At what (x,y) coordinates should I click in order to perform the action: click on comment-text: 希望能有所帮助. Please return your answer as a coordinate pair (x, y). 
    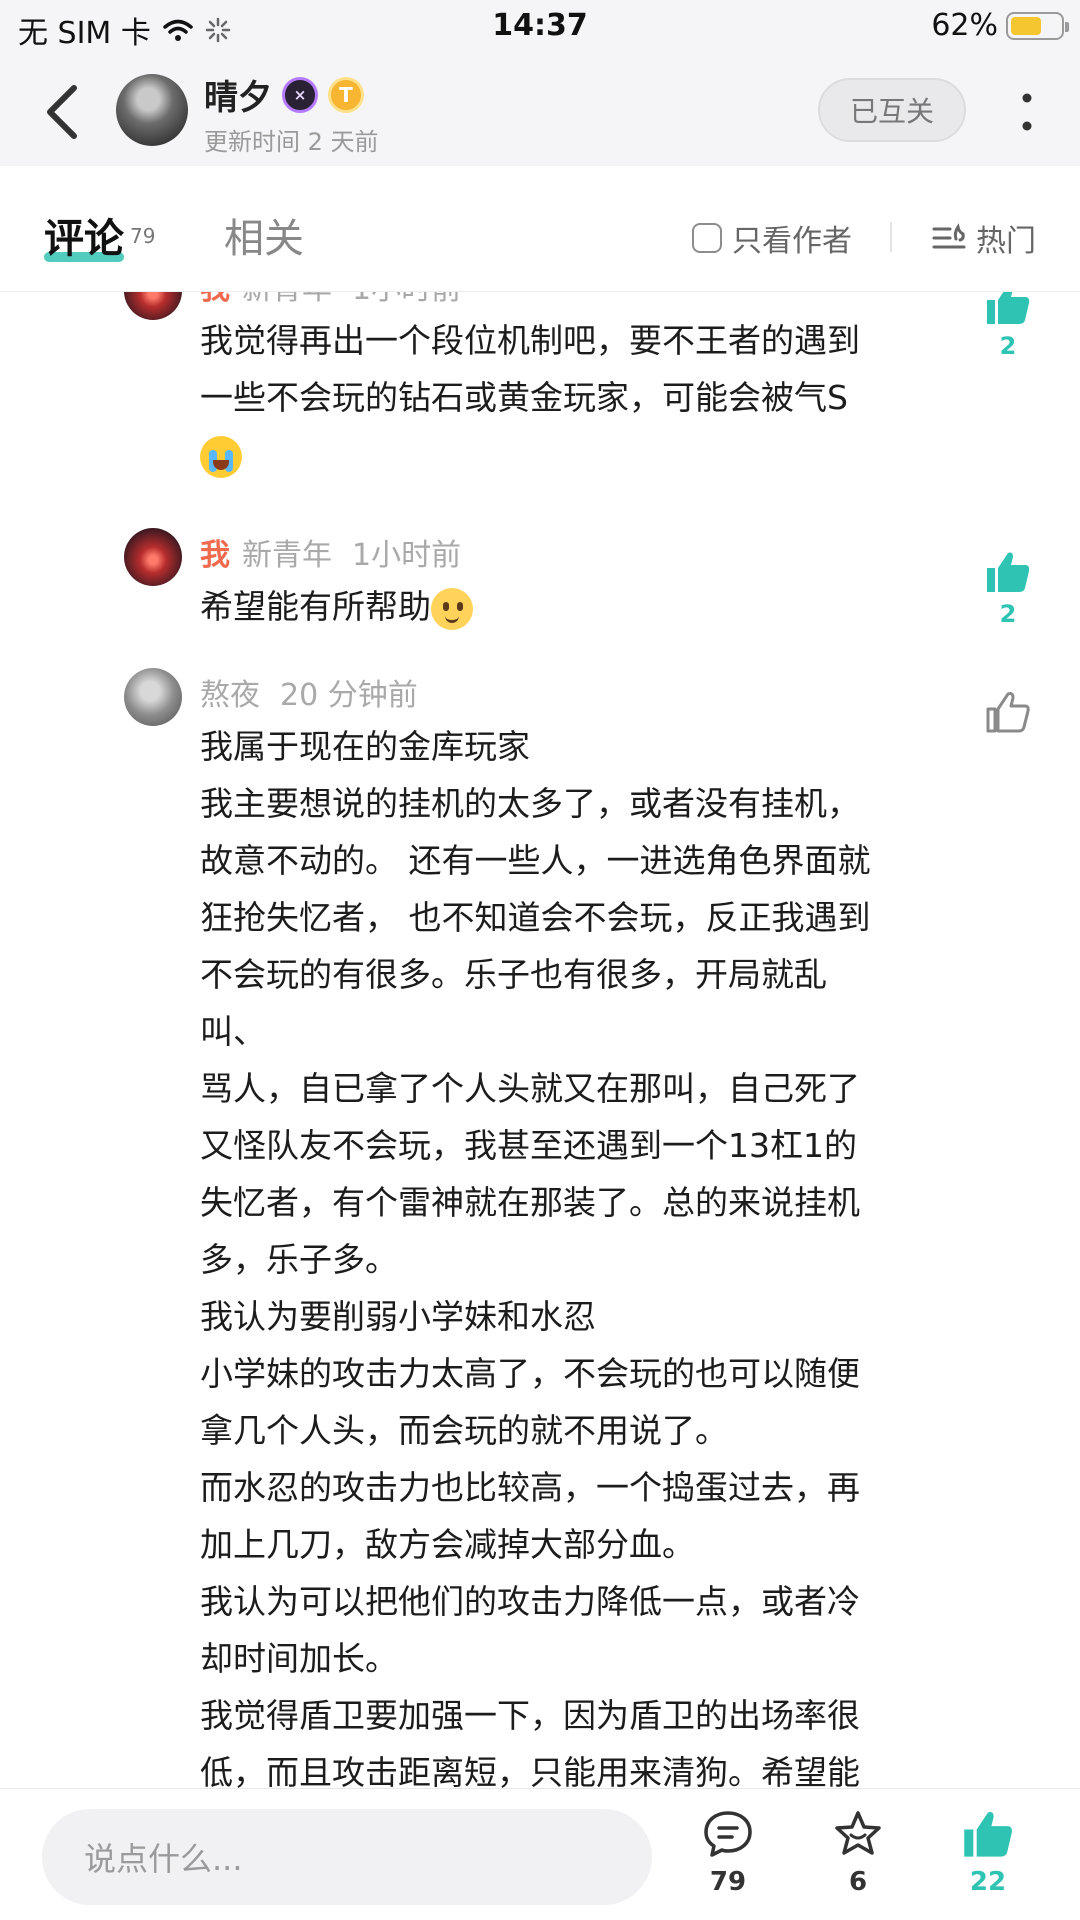
    Looking at the image, I should click on (580, 606).